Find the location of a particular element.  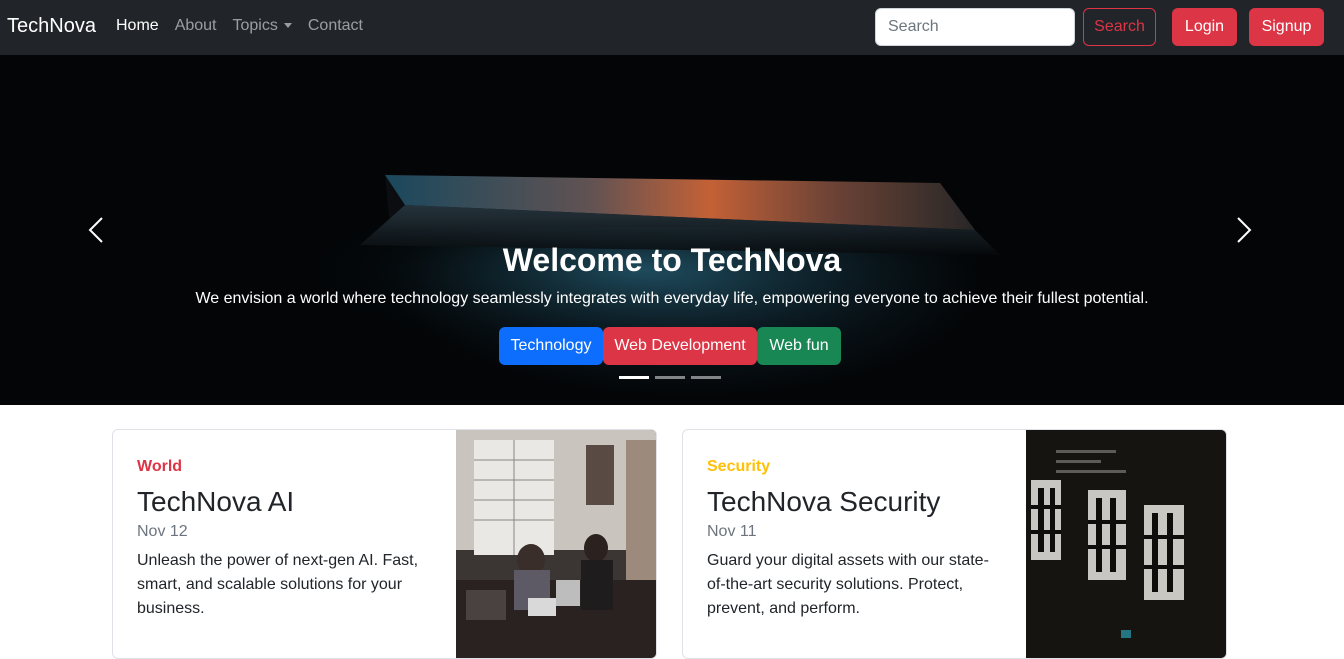

card-image-terminal is located at coordinates (1126, 544).